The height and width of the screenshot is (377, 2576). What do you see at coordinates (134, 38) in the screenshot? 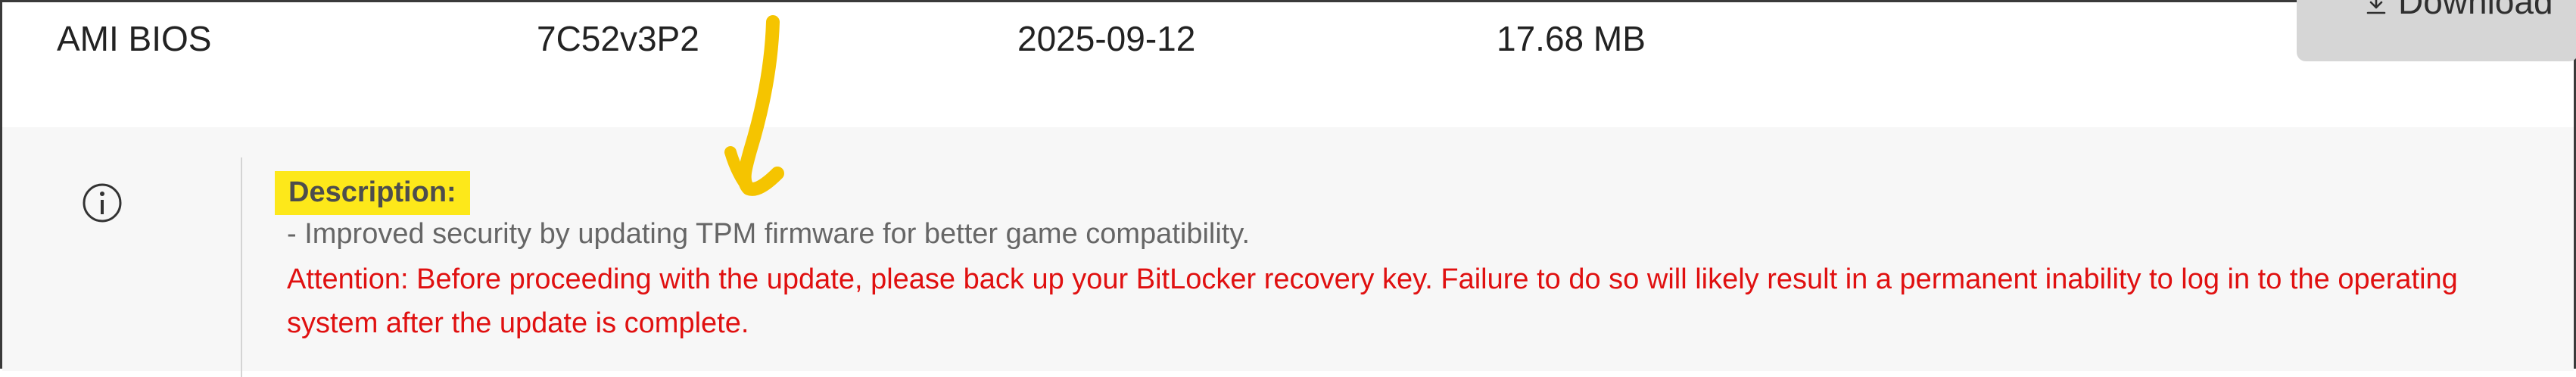
I see `bios-name: AMI BIOS` at bounding box center [134, 38].